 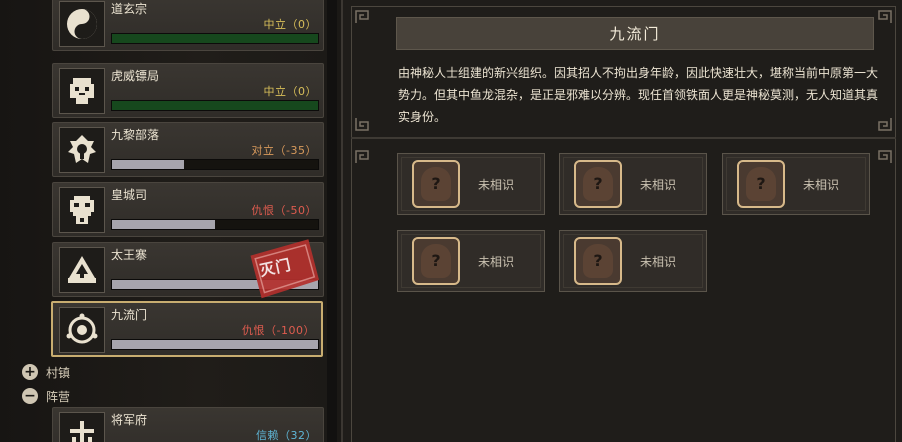 I want to click on collapse-icon: −, so click(x=30, y=396).